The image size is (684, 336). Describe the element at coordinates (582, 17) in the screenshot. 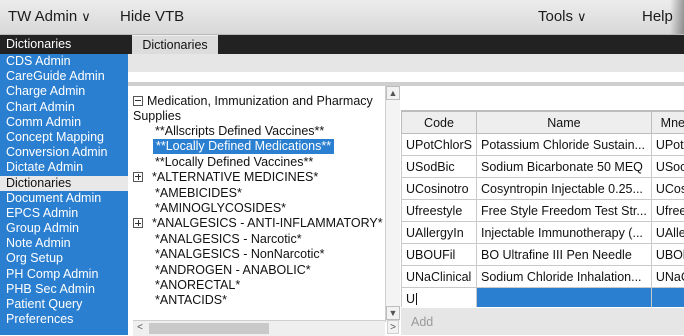

I see `chevron-down-icon: ∨` at that location.